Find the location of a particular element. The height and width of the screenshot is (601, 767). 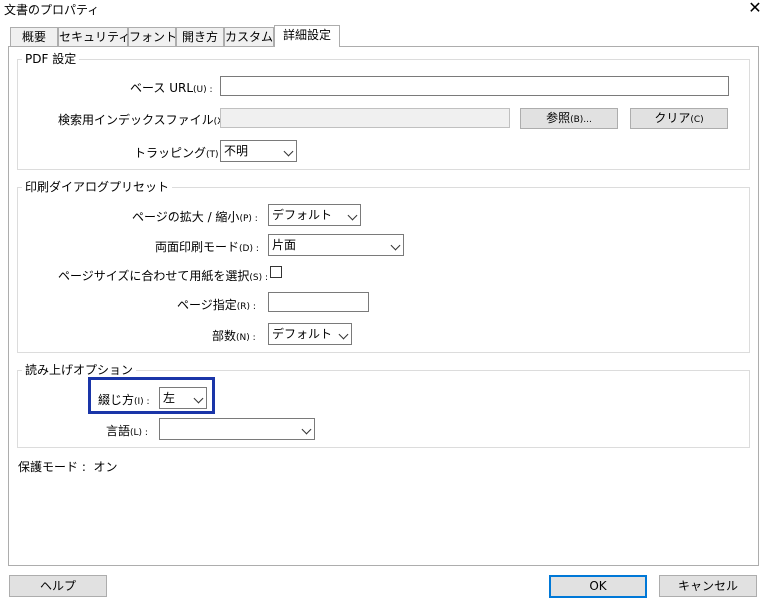

pdf-settings-label: PDF 設定 is located at coordinates (51, 59).